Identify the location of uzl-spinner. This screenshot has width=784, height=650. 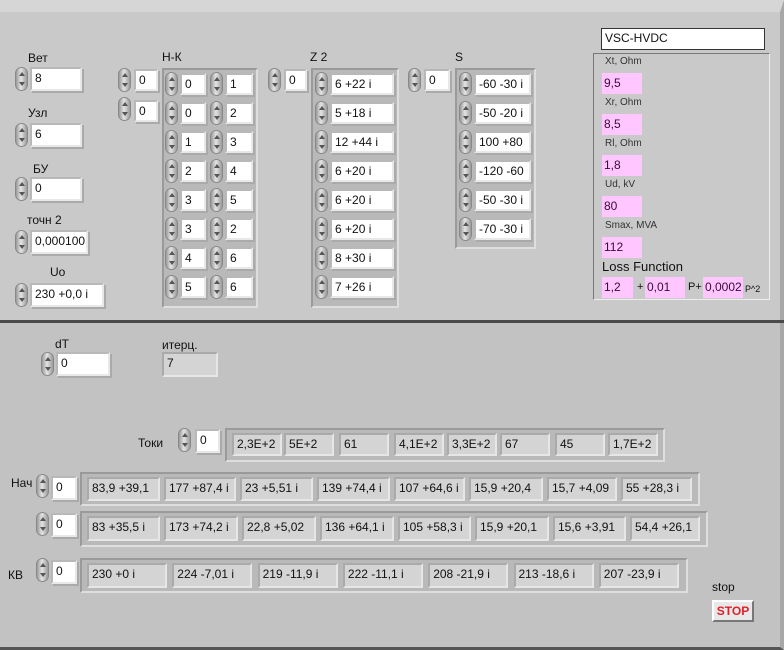
(21, 135).